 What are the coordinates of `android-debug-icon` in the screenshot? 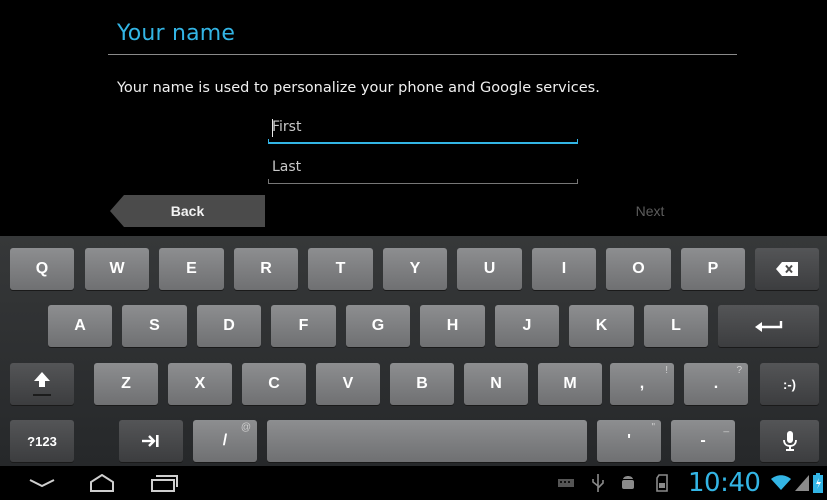 It's located at (628, 483).